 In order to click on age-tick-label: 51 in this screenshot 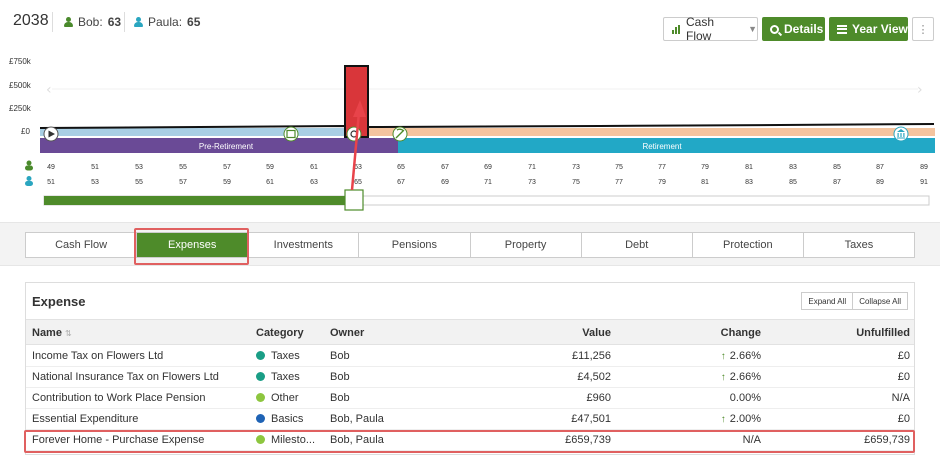, I will do `click(95, 167)`.